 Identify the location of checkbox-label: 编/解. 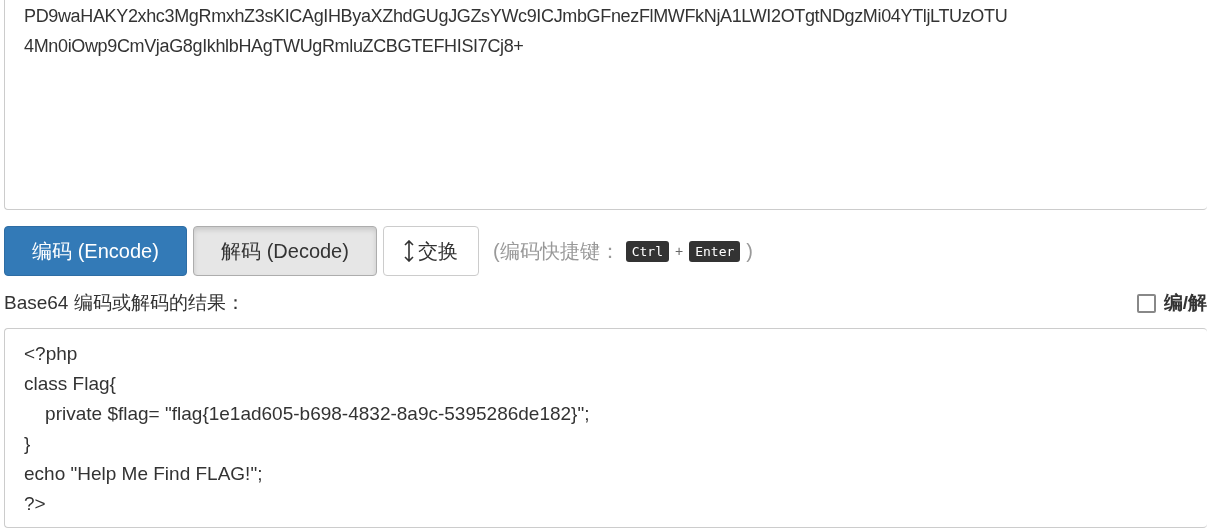
(1185, 303).